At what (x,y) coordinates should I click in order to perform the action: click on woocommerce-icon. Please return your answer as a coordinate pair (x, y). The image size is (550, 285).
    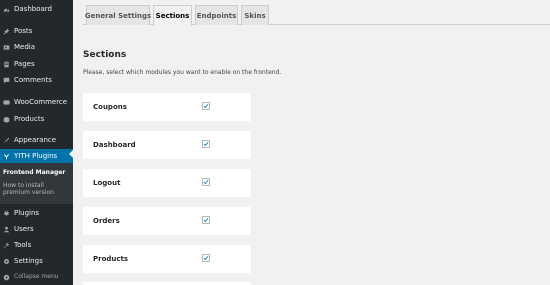
    Looking at the image, I should click on (6, 102).